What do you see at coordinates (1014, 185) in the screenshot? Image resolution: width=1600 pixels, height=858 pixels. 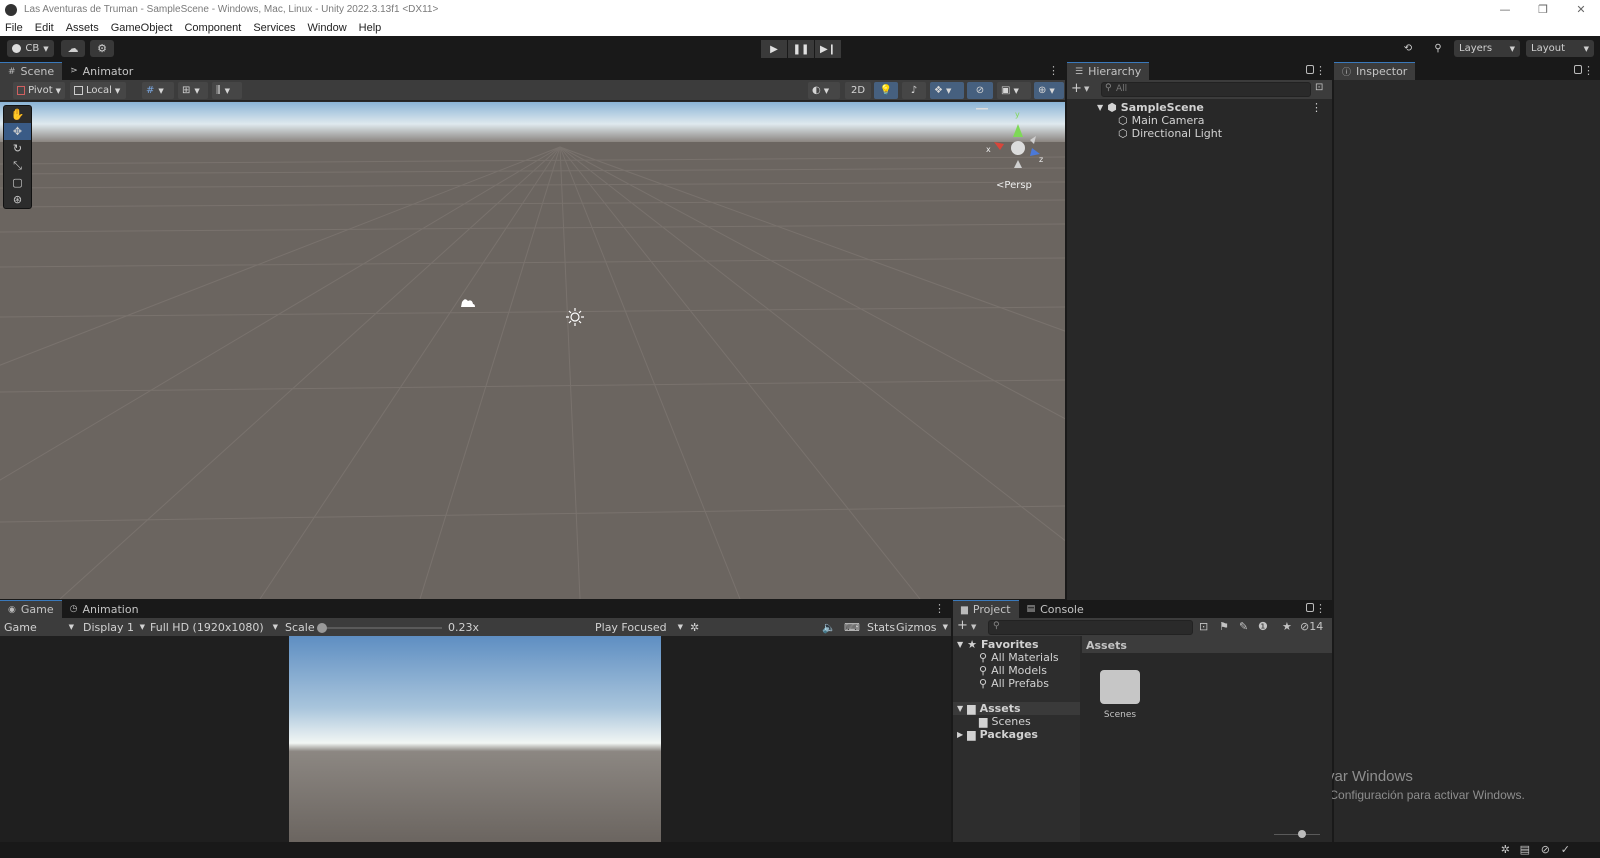 I see `perspective-label: <Persp` at bounding box center [1014, 185].